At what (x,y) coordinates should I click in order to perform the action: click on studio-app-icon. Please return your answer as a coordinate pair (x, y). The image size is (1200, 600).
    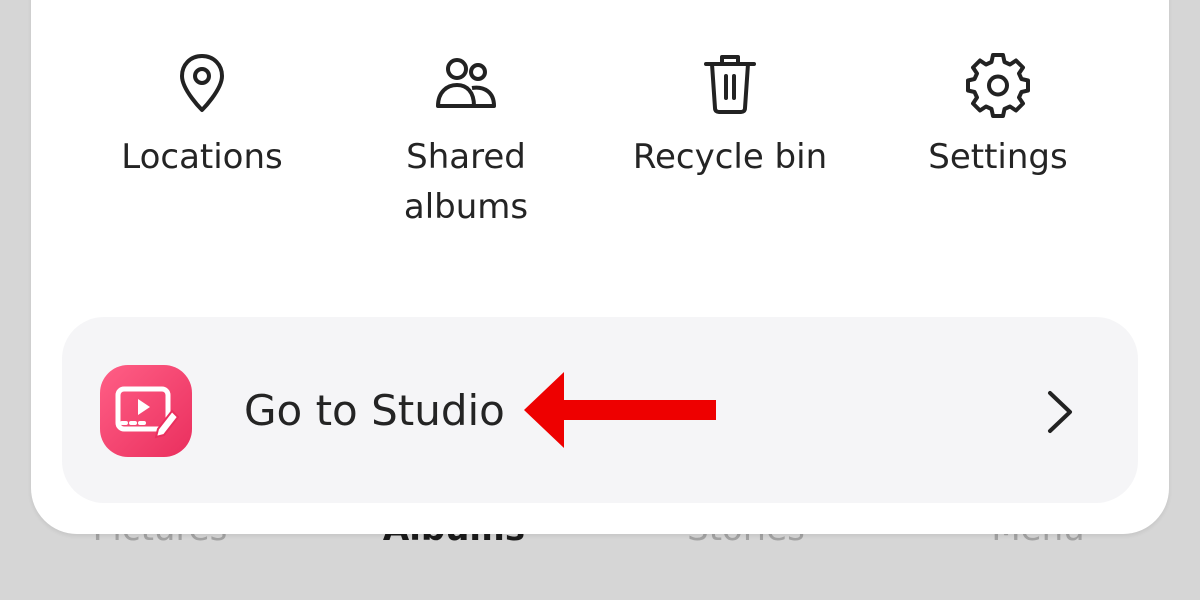
    Looking at the image, I should click on (146, 411).